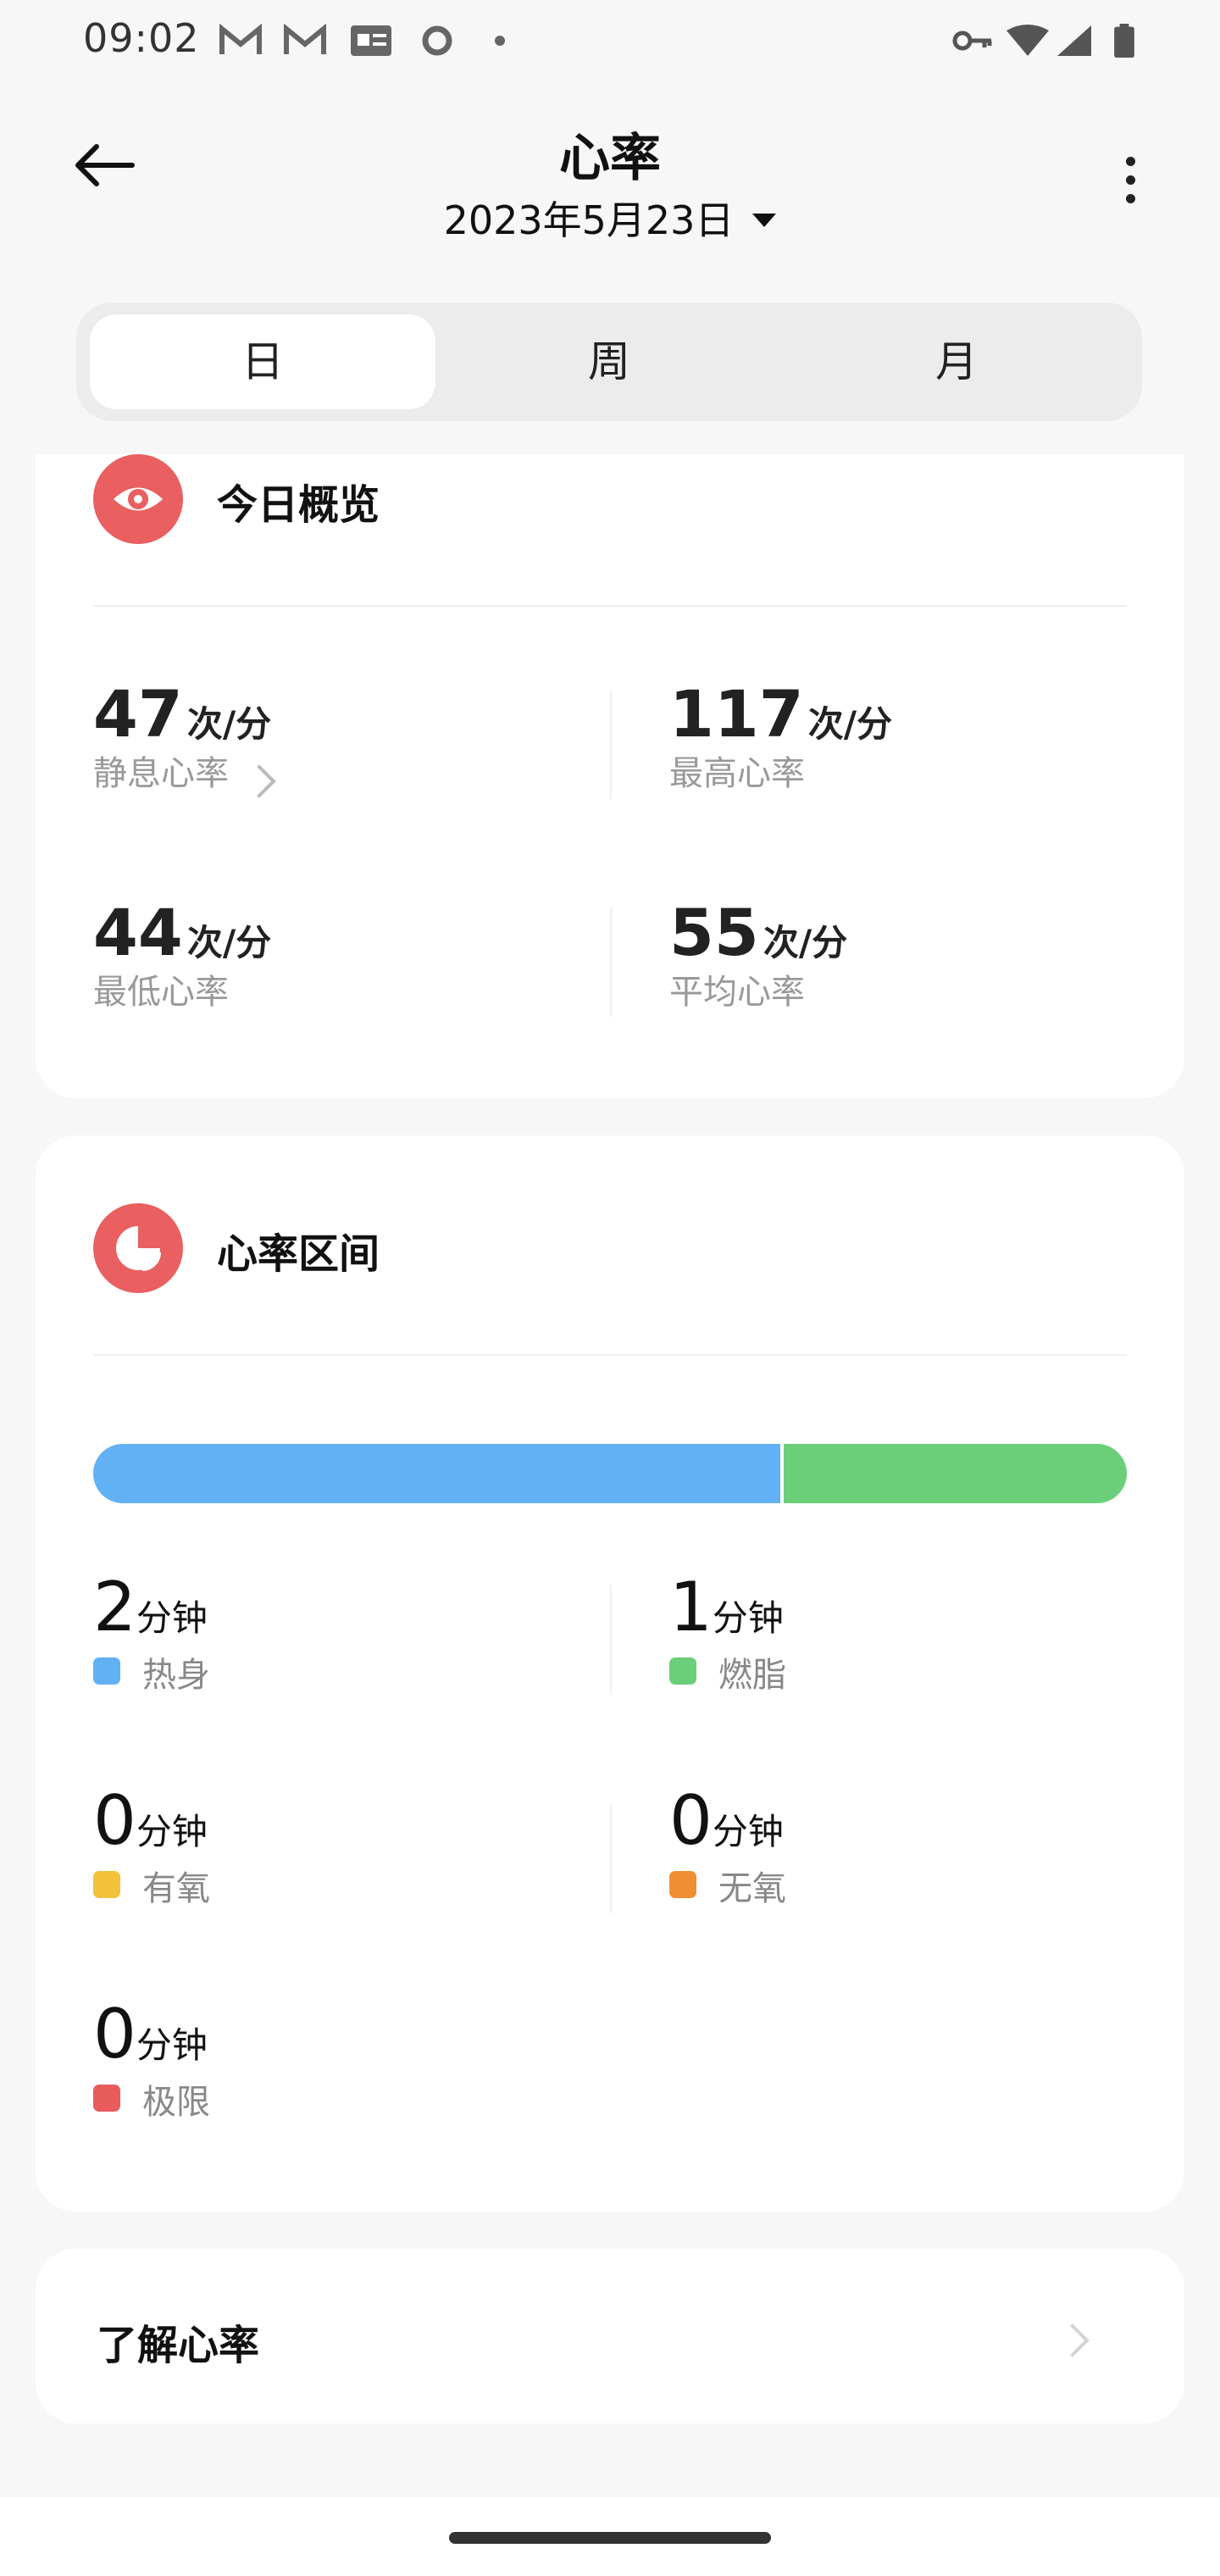 The height and width of the screenshot is (2576, 1220). I want to click on zone-aerobic-time: 0分钟, so click(150, 1821).